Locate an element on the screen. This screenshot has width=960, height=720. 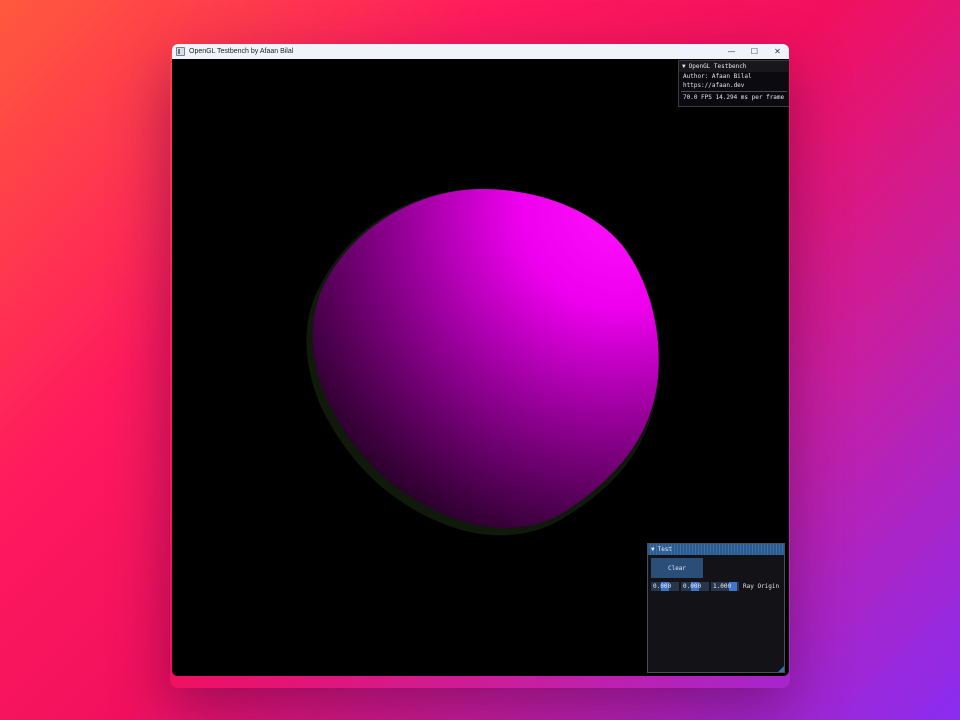
minimize-icon: — is located at coordinates (731, 51).